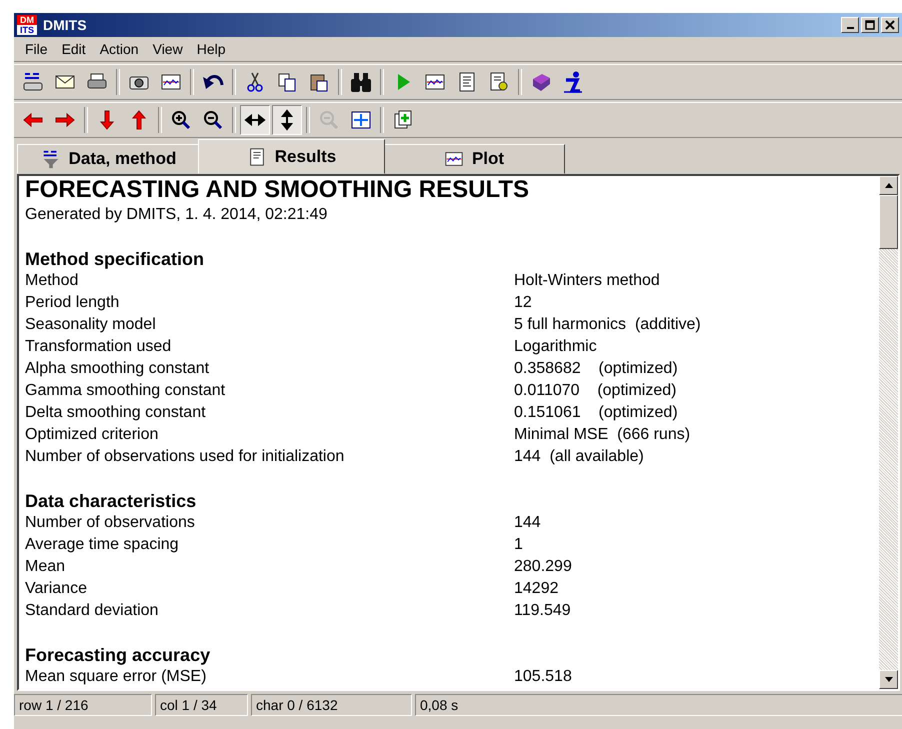 This screenshot has height=729, width=902. What do you see at coordinates (287, 120) in the screenshot?
I see `vertical-arrows-button` at bounding box center [287, 120].